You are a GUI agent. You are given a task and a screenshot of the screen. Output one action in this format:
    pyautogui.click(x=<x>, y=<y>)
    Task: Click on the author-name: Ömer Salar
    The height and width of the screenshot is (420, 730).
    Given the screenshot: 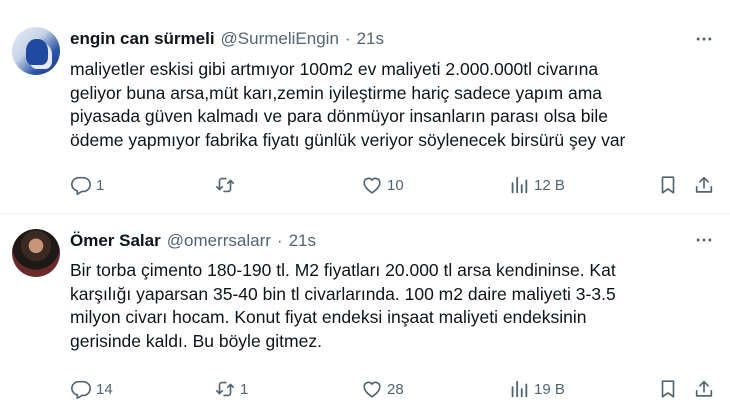 What is the action you would take?
    pyautogui.click(x=115, y=241)
    